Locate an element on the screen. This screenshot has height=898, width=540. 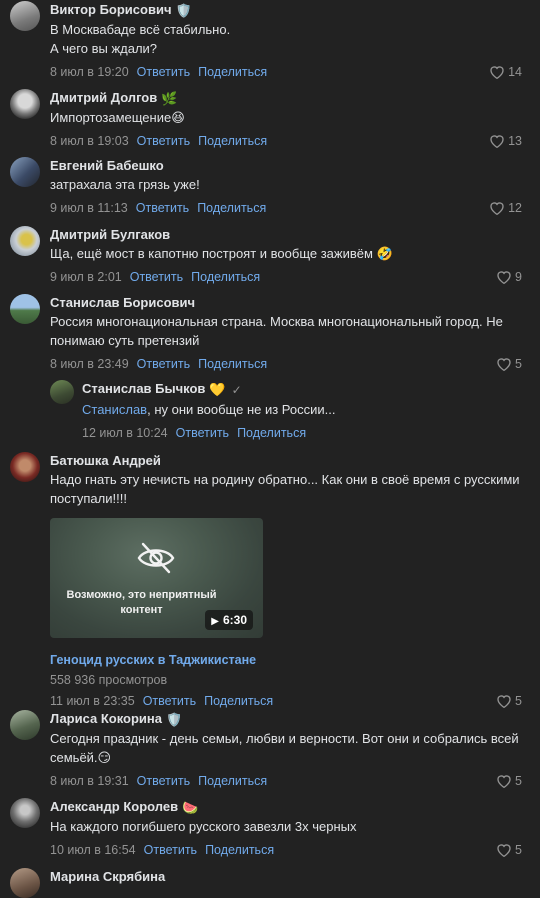
comment-meta: 9 июл в 2:01 Ответить Поделиться 9 is located at coordinates (286, 277).